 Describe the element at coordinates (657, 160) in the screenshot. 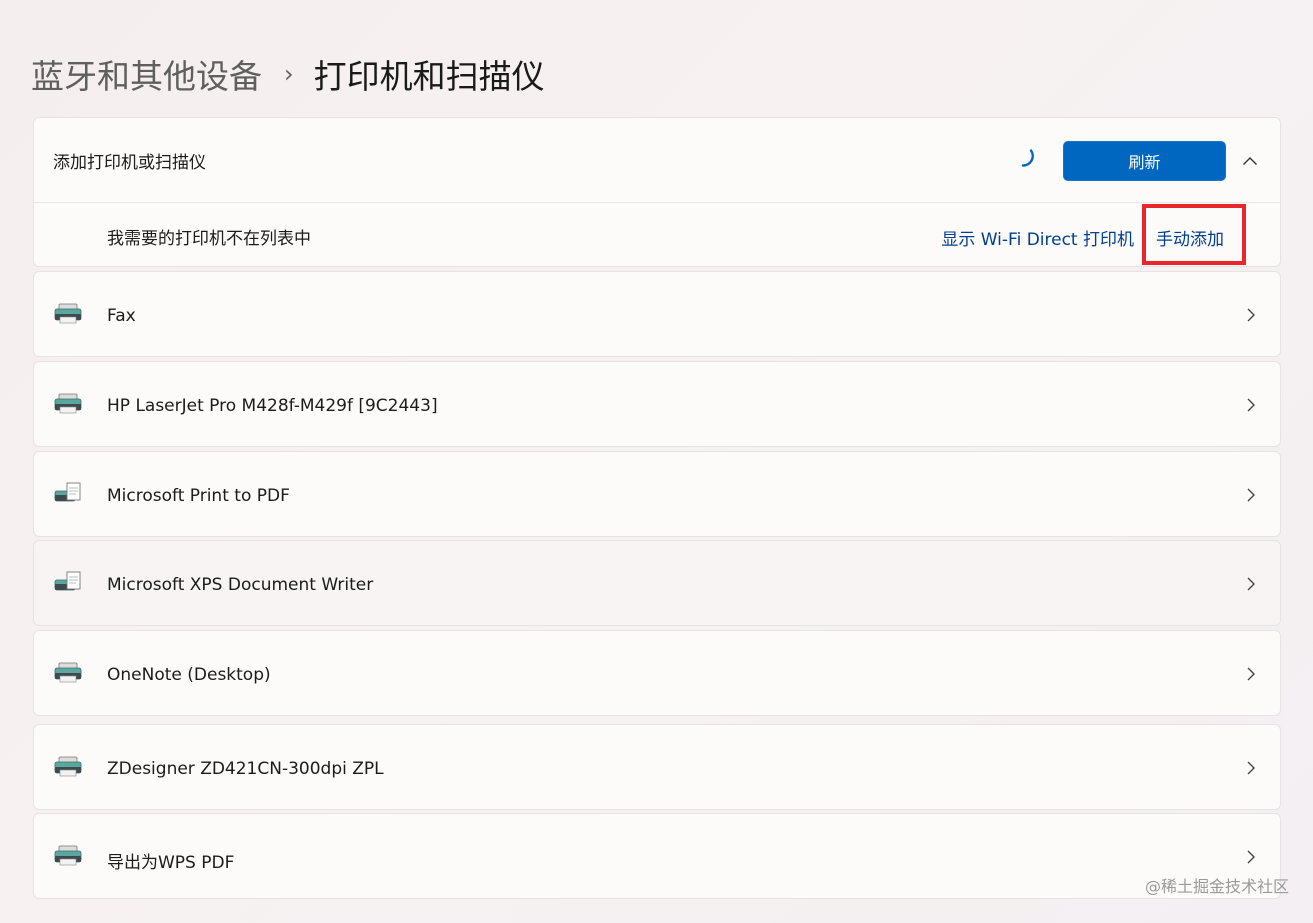

I see `add-printer-header: 添加打印机或扫描仪 刷新` at that location.